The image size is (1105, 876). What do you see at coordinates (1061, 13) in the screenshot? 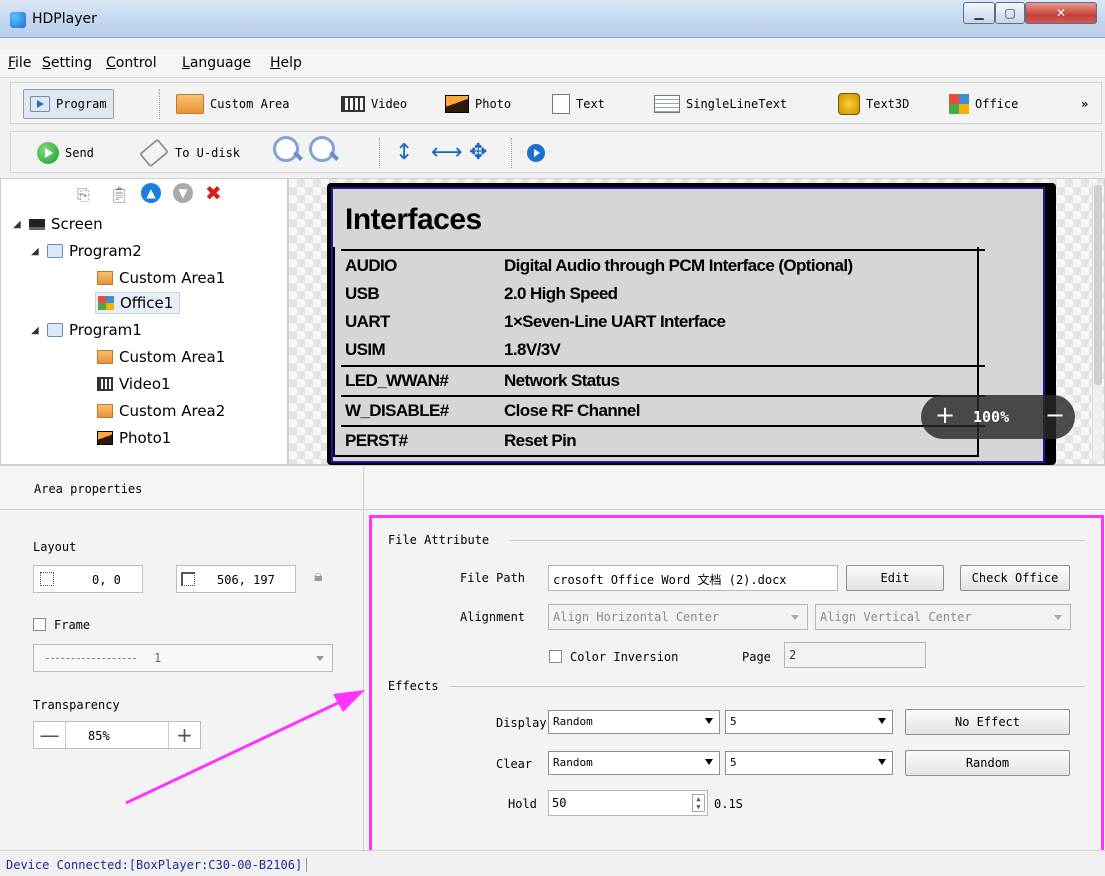
I see `close-button: ✕` at bounding box center [1061, 13].